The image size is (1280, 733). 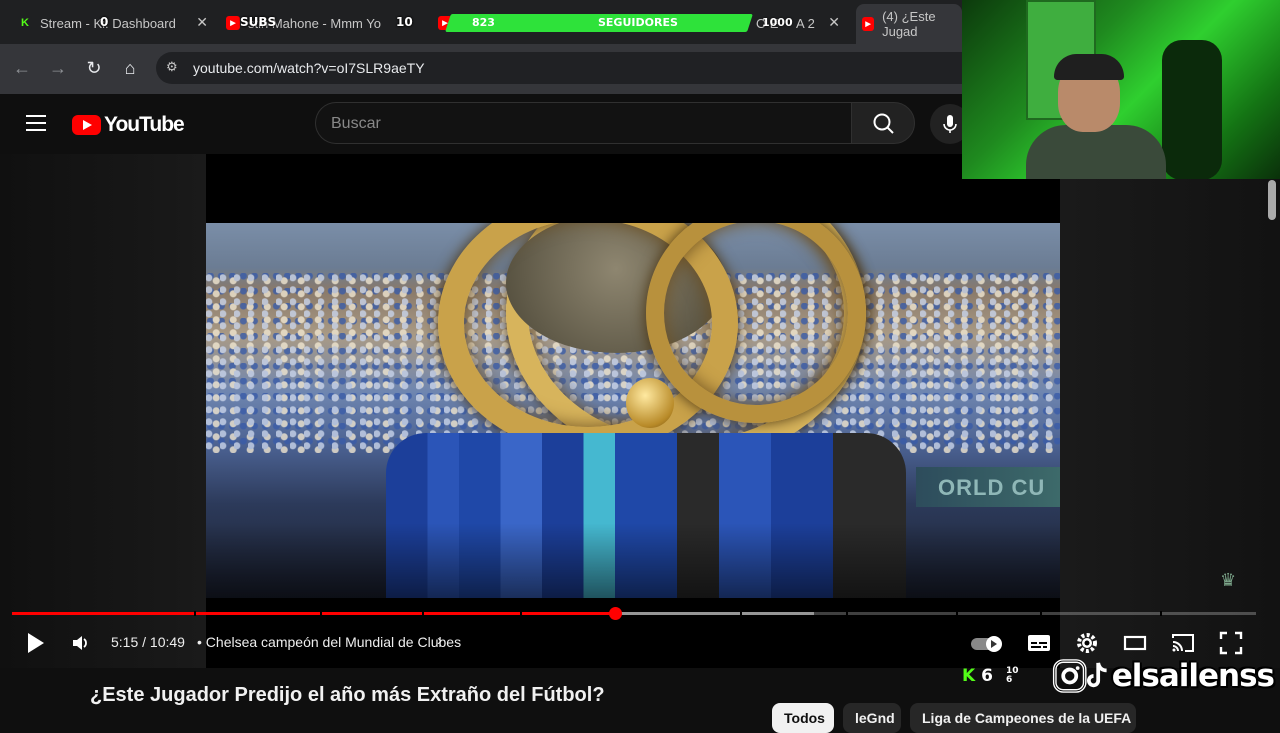 I want to click on tiktok-handle-text: elsailenss, so click(x=1193, y=676).